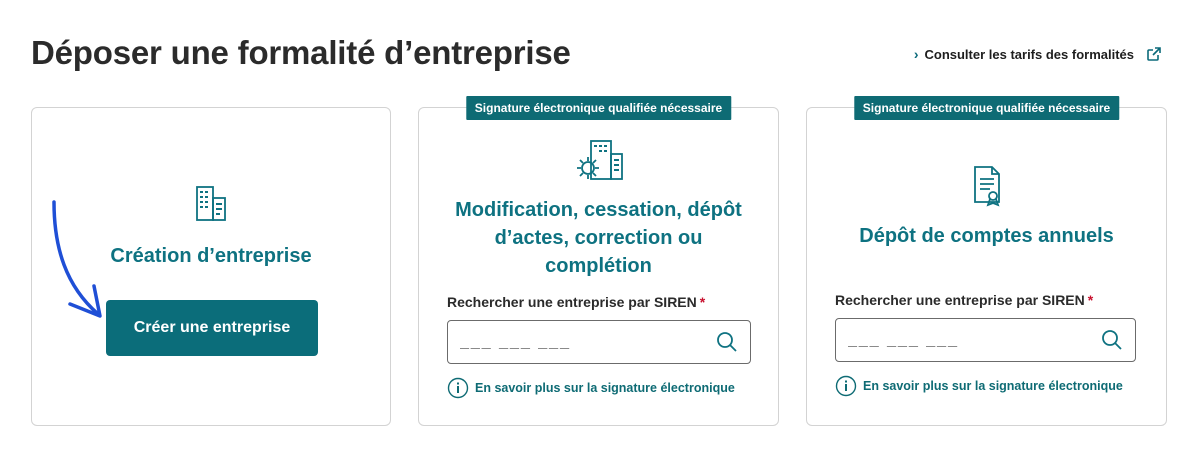 The width and height of the screenshot is (1200, 461). I want to click on card-title-comptes-annuels: Dépôt de comptes annuels, so click(986, 236).